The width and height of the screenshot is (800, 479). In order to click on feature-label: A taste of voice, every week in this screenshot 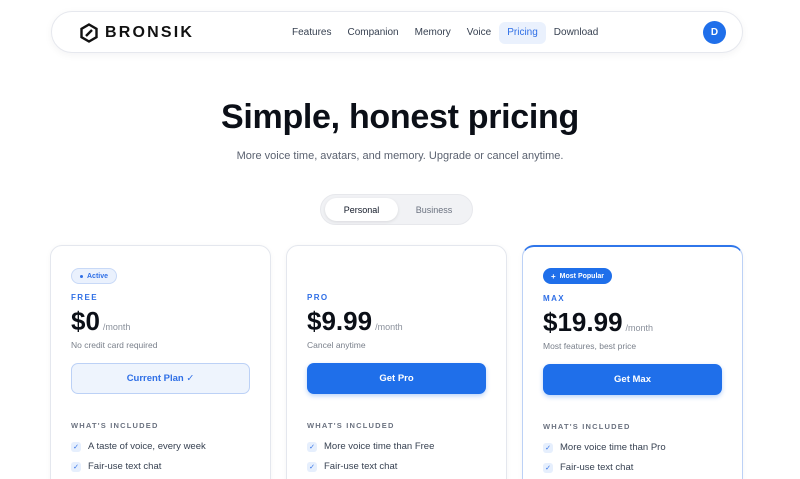, I will do `click(147, 446)`.